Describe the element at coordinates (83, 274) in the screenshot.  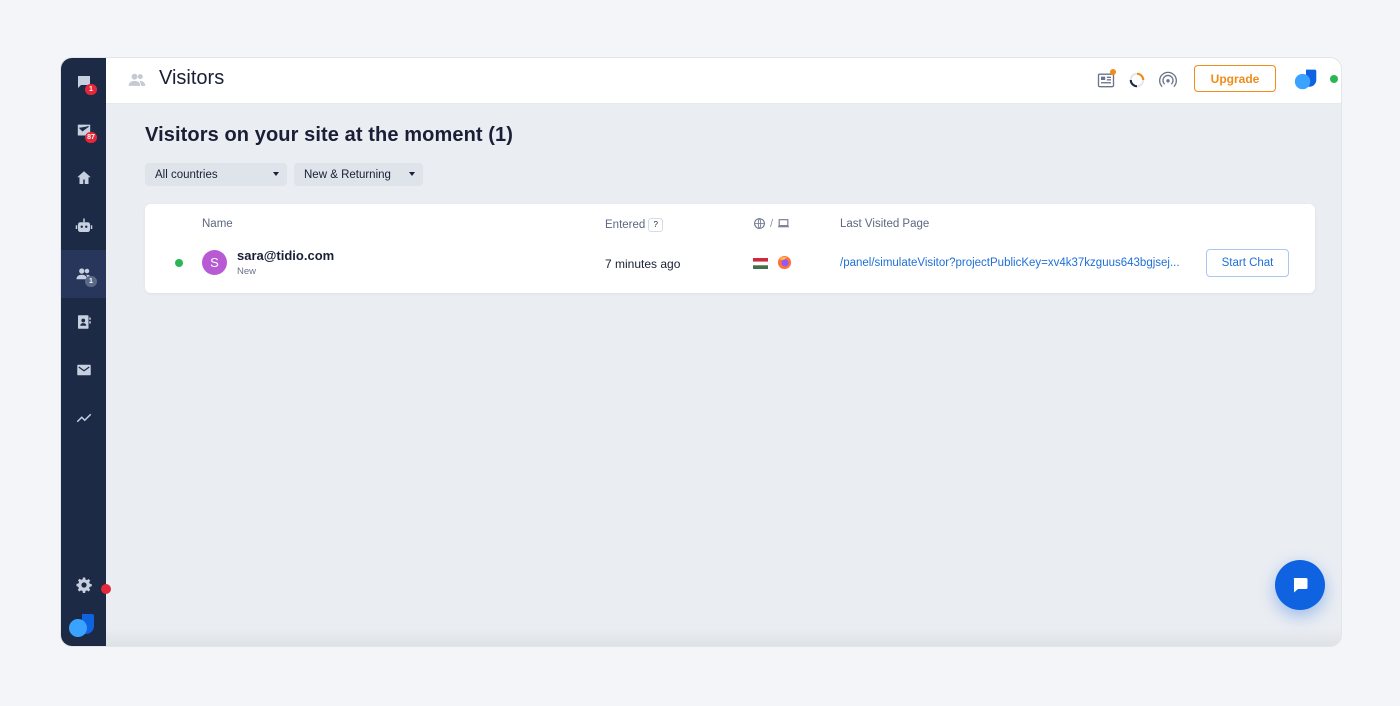
I see `sidebar-item-visitors: 1` at that location.